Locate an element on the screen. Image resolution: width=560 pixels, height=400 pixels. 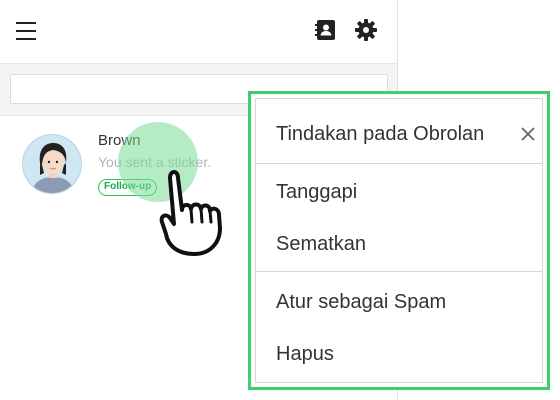
contacts-book-icon is located at coordinates (326, 30).